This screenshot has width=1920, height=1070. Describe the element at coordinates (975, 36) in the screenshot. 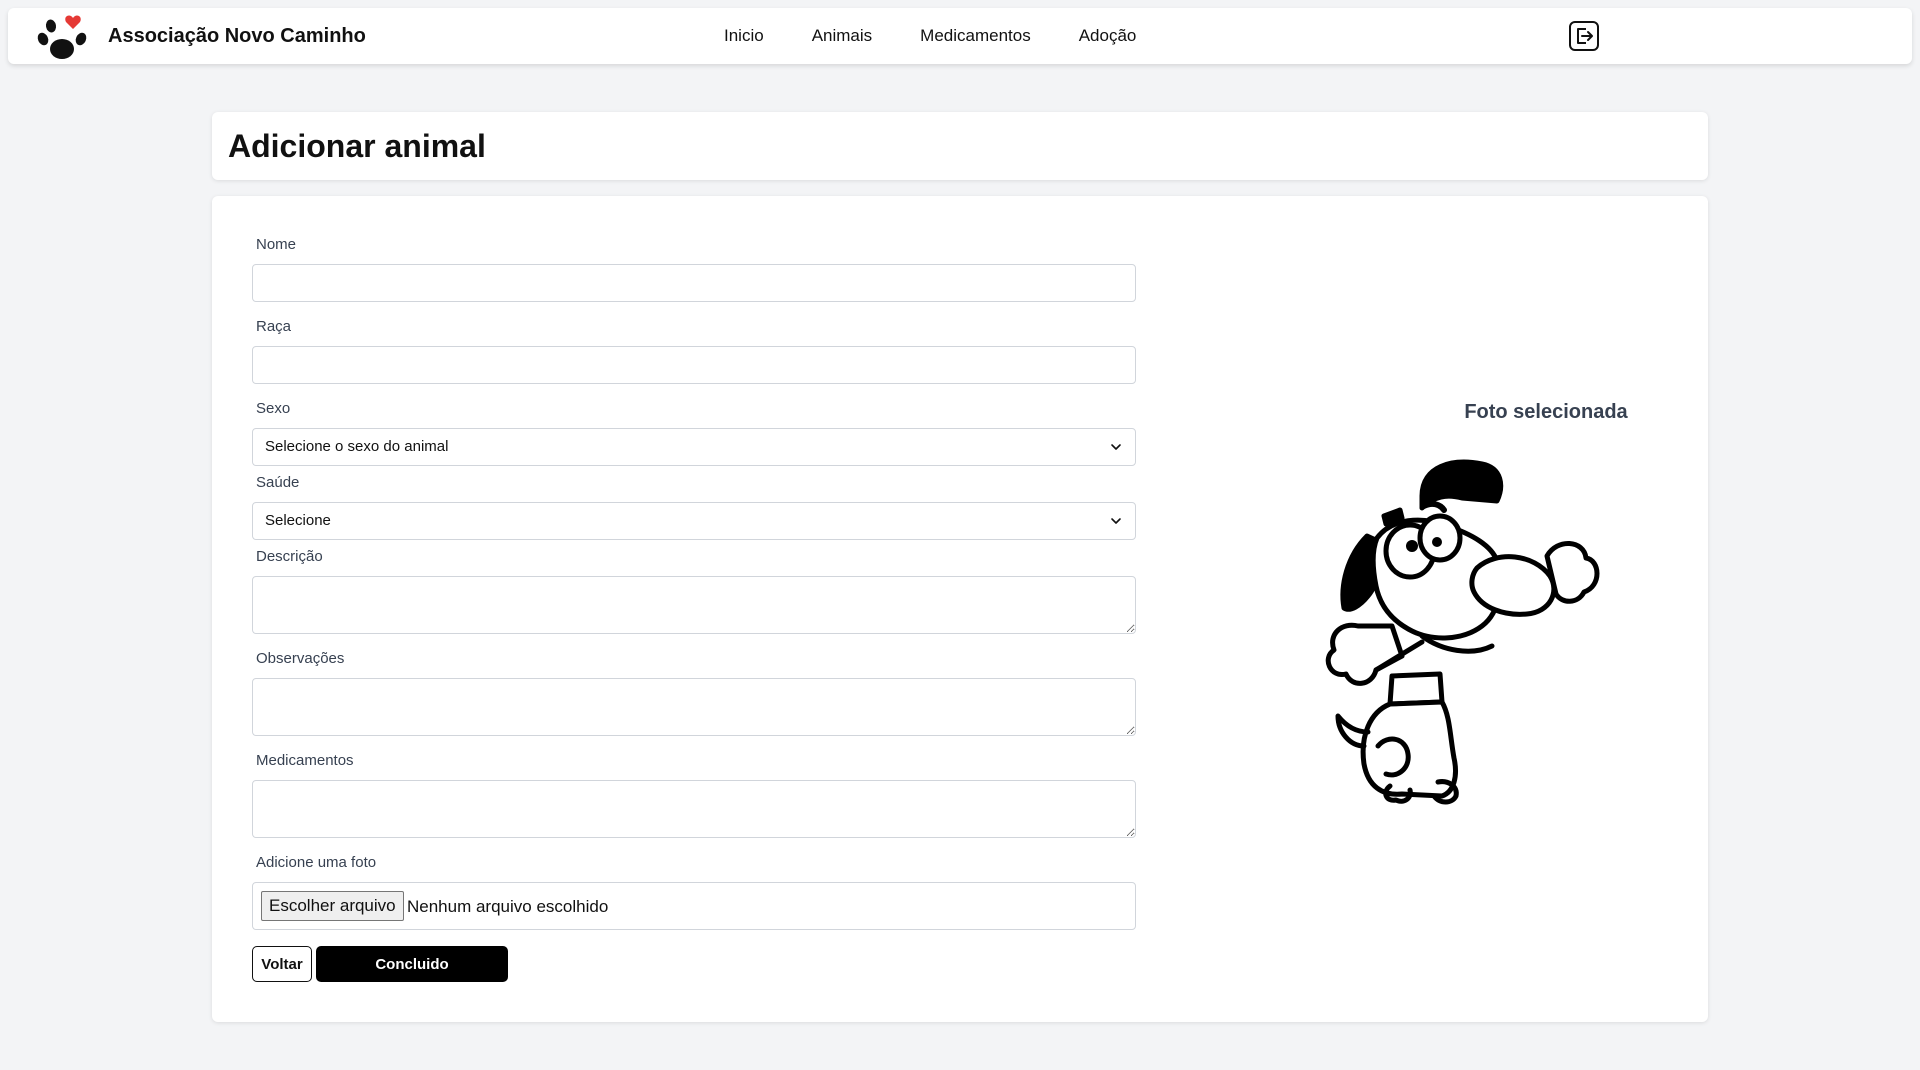

I see `nav-medicamentos: Medicamentos` at that location.